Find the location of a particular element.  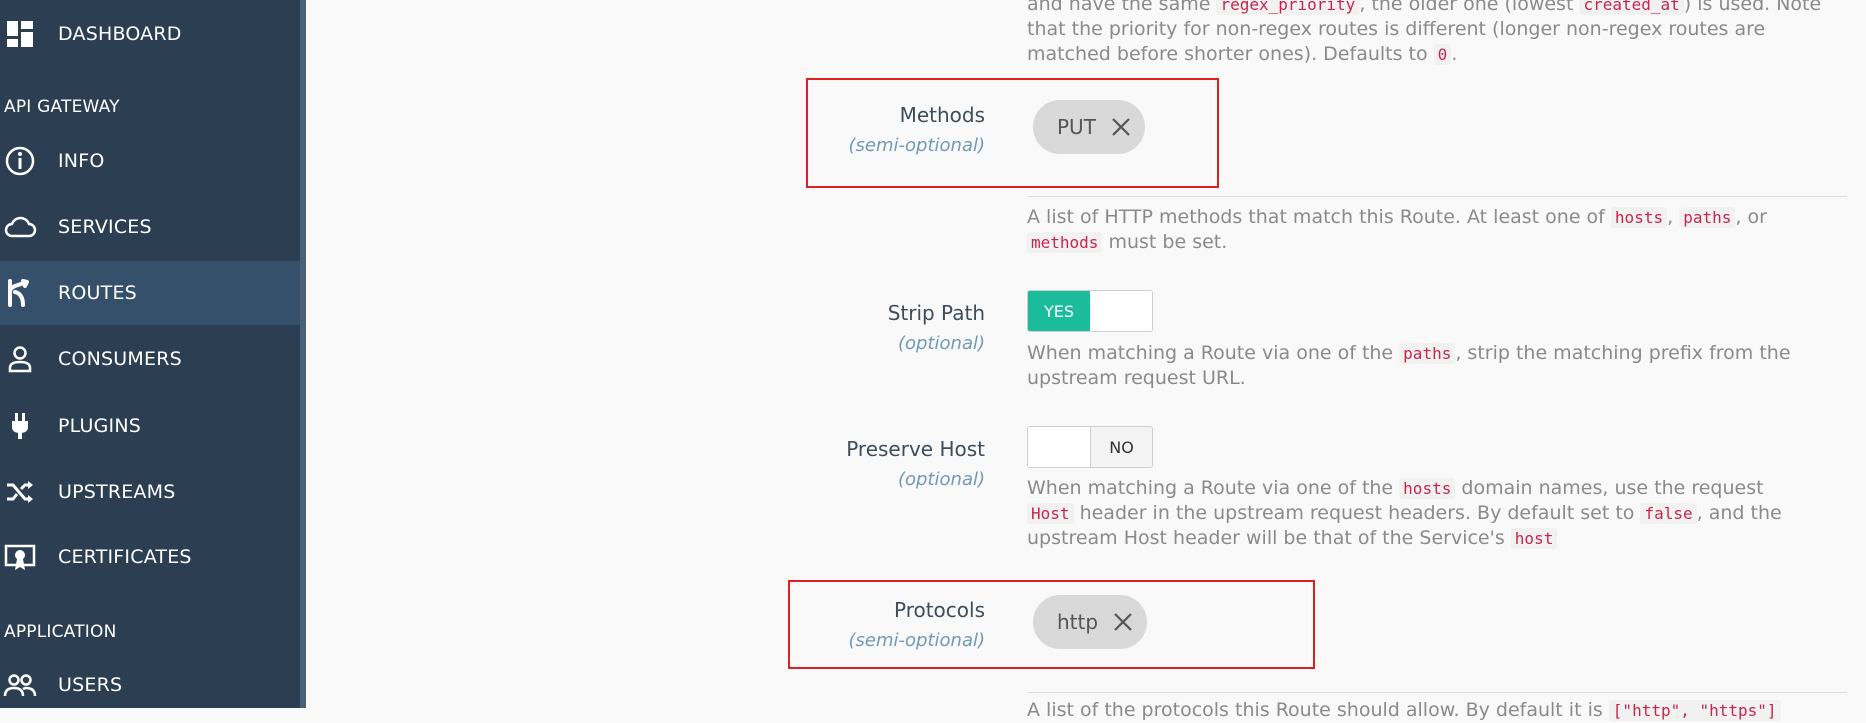

section-heading-application: APPLICATION is located at coordinates (60, 632).